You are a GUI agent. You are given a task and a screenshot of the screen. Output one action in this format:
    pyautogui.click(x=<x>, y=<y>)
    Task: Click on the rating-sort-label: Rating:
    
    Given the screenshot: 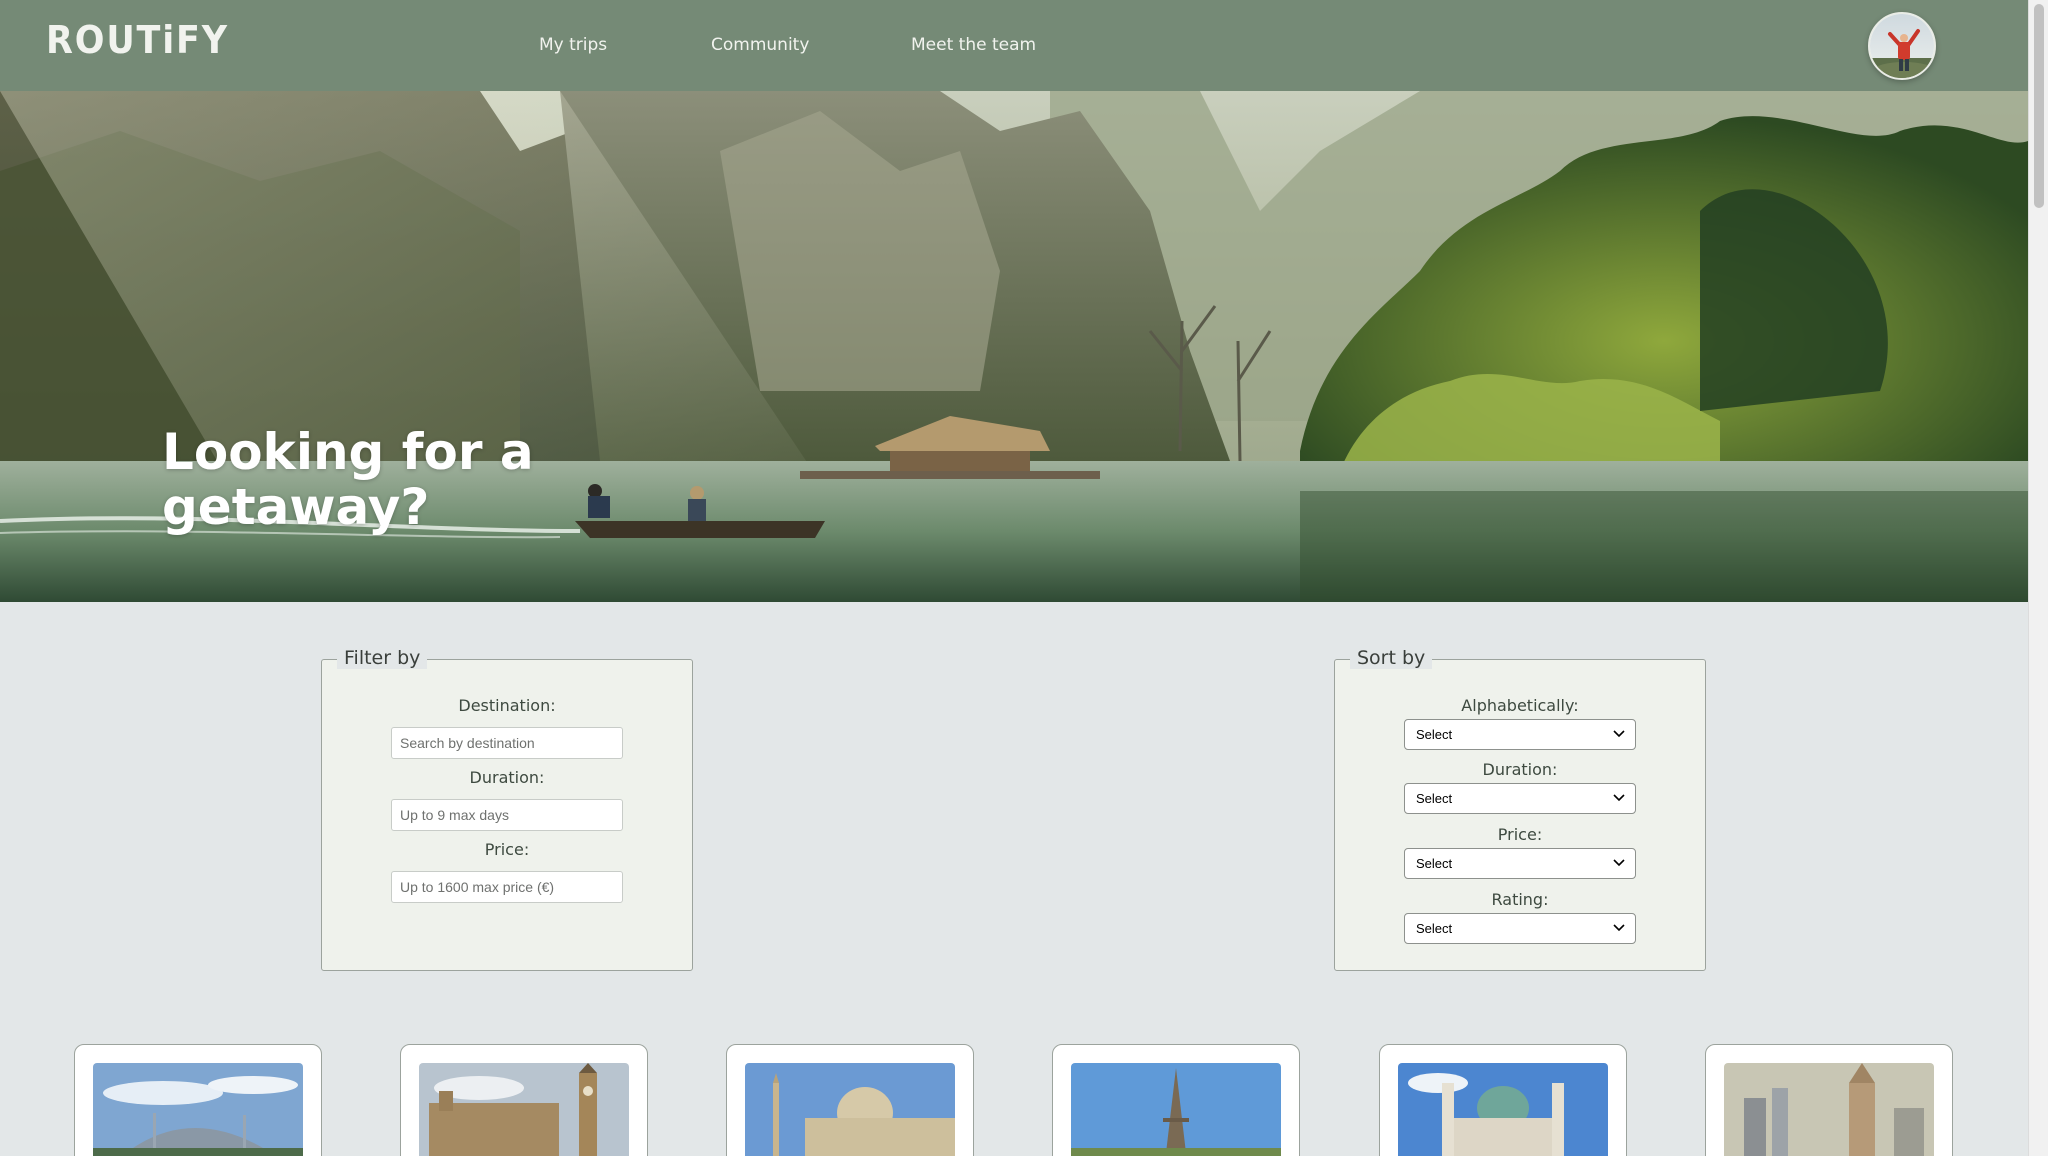 What is the action you would take?
    pyautogui.click(x=1520, y=899)
    